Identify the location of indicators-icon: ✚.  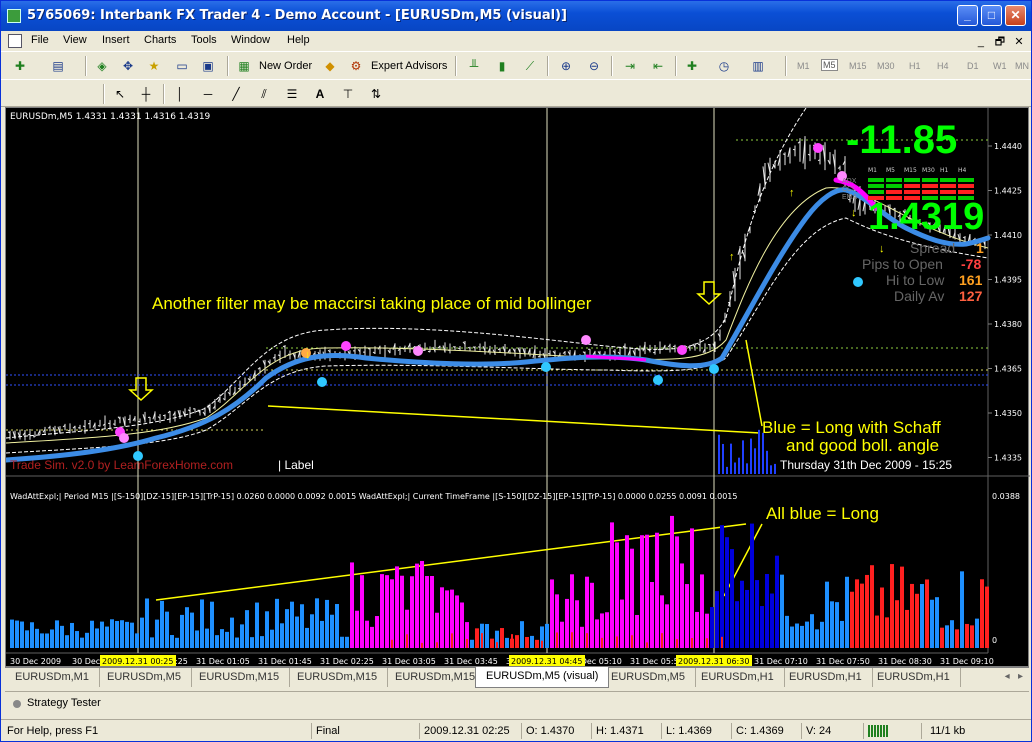
(692, 66).